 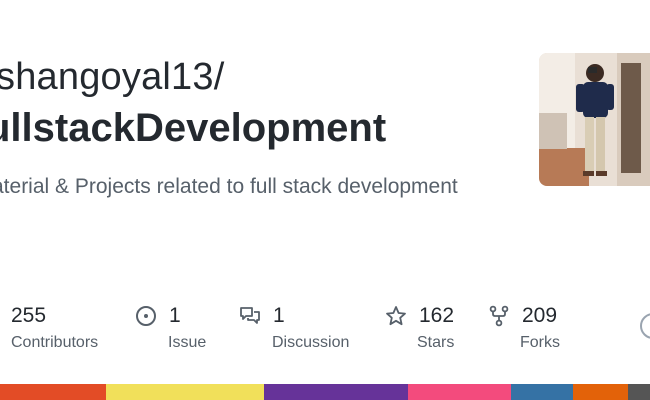 I want to click on discussions-stat: 1 Discussion, so click(x=294, y=326).